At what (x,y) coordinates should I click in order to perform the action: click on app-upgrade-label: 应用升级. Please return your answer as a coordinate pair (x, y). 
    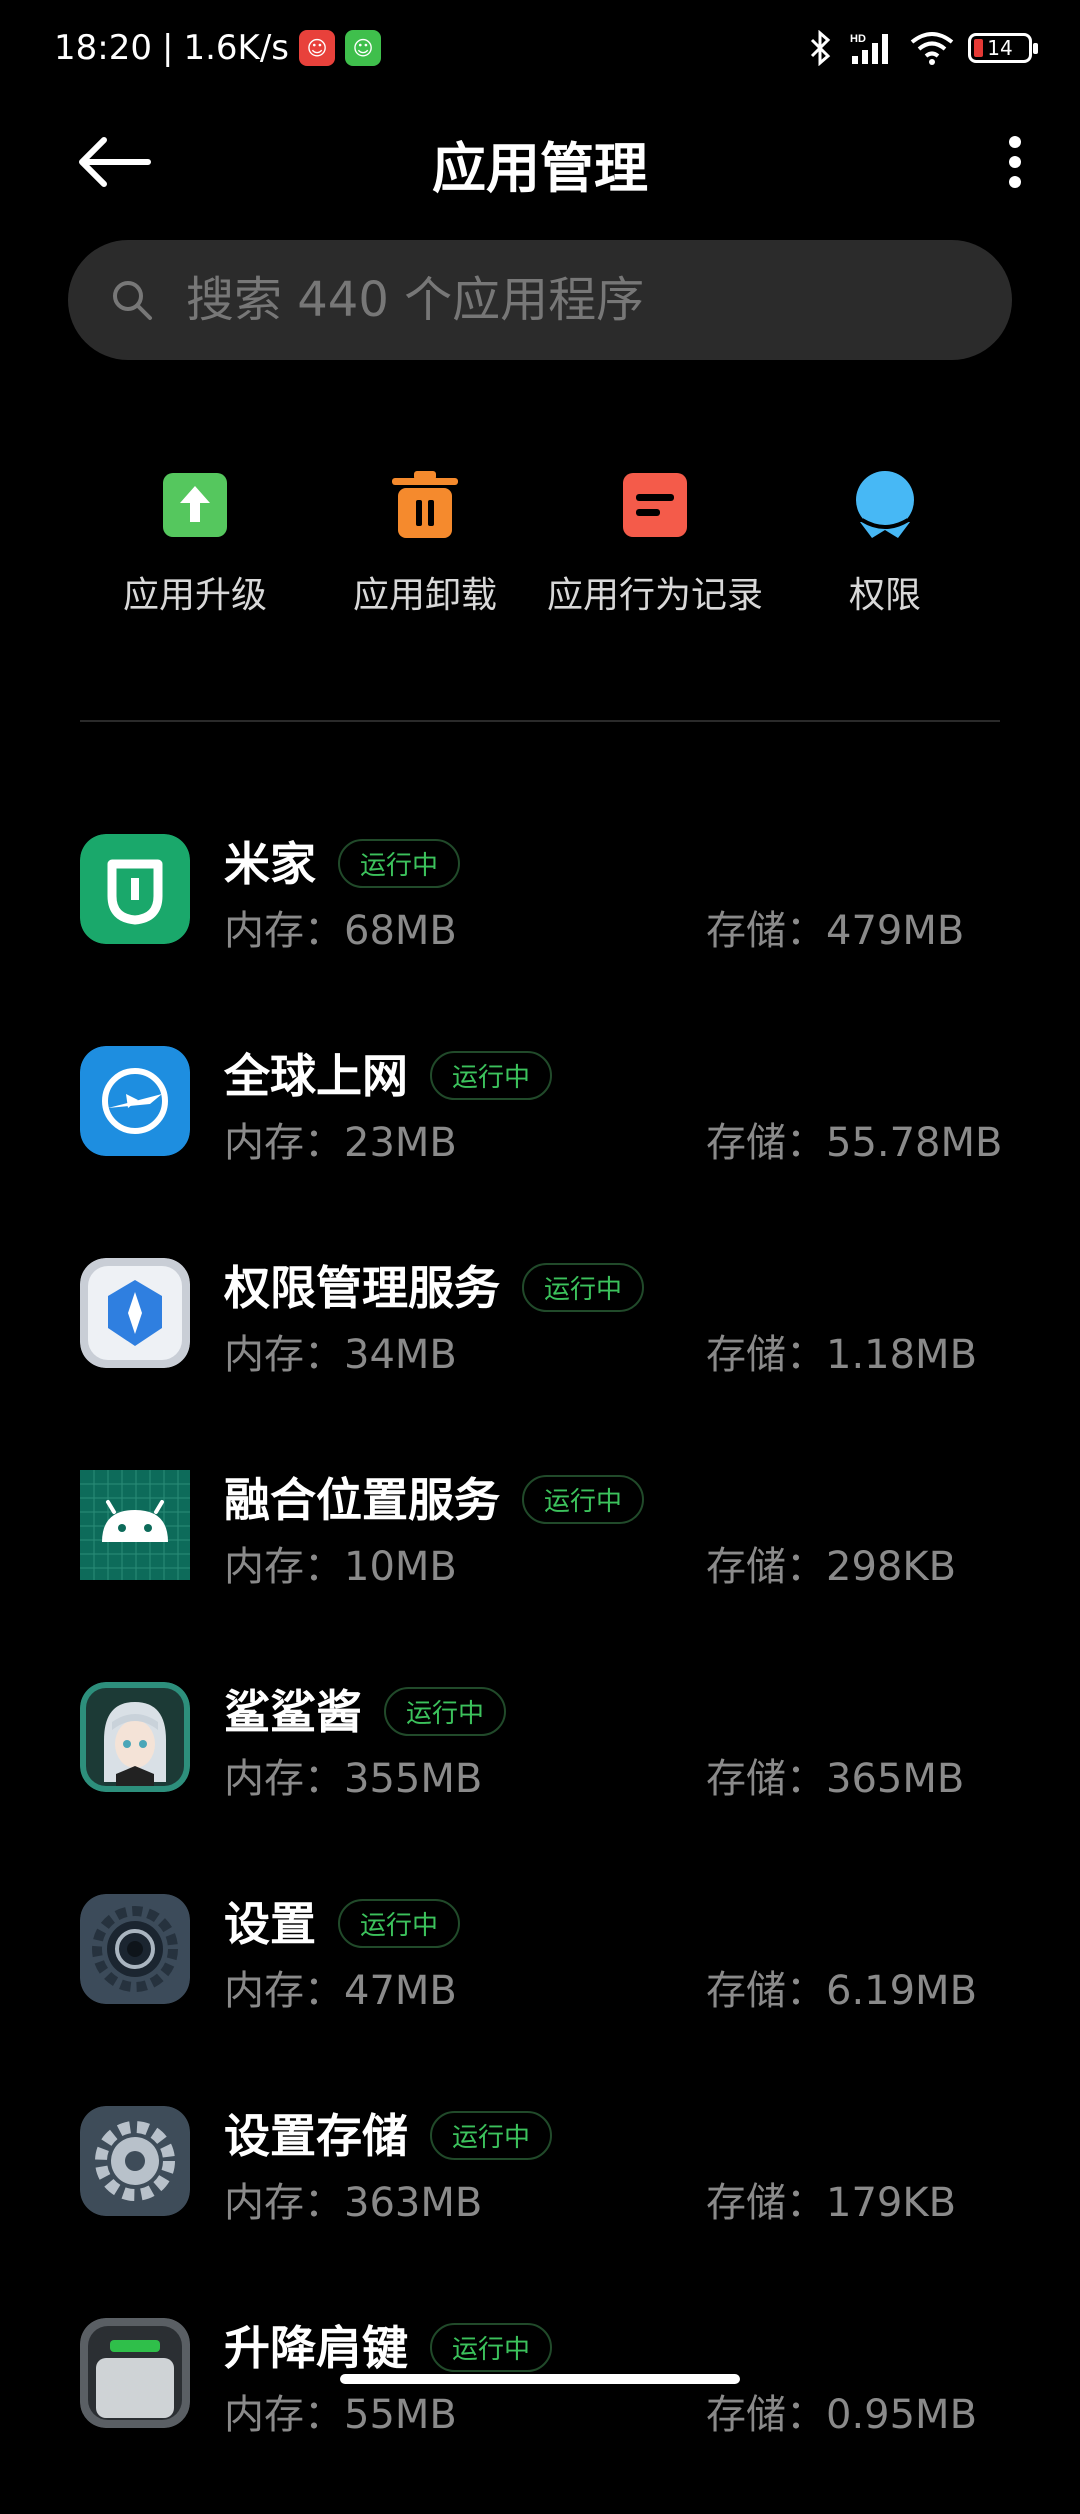
    Looking at the image, I should click on (194, 595).